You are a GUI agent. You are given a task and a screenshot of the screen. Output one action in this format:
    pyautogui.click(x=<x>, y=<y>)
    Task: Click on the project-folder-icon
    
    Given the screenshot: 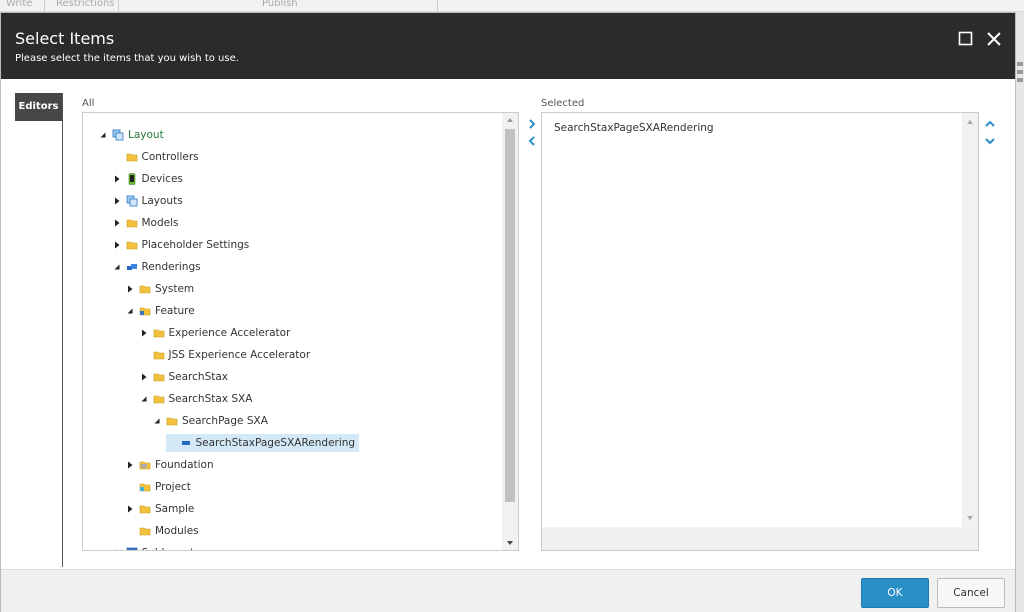 What is the action you would take?
    pyautogui.click(x=145, y=487)
    